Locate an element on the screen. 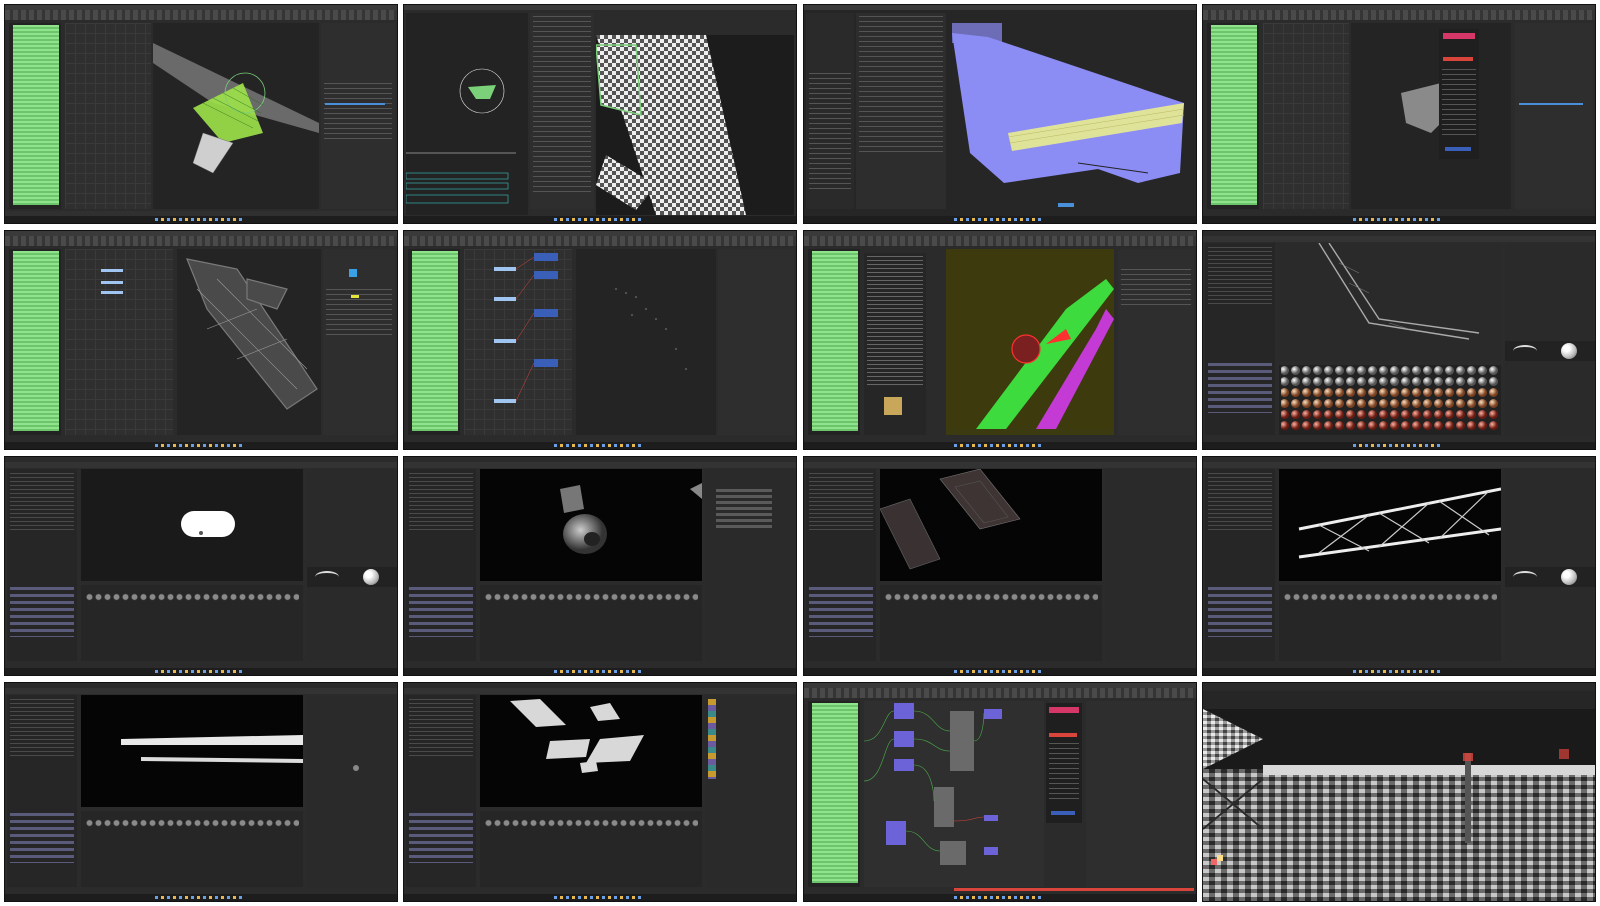  checker-viewport is located at coordinates (695, 125).